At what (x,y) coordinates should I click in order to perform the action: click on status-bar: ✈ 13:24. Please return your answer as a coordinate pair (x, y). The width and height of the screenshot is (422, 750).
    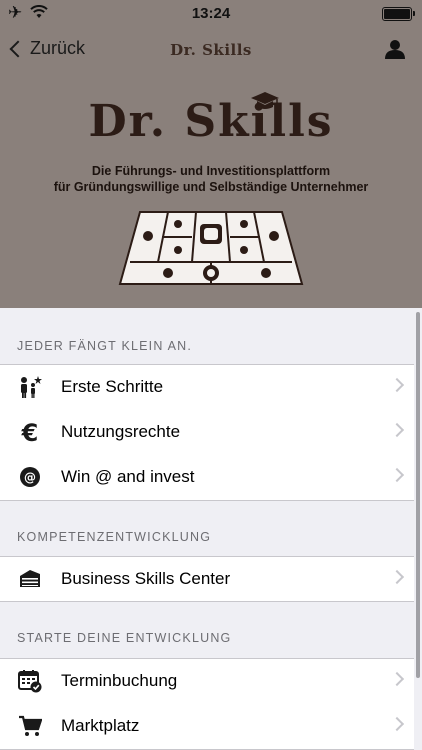
    Looking at the image, I should click on (211, 14).